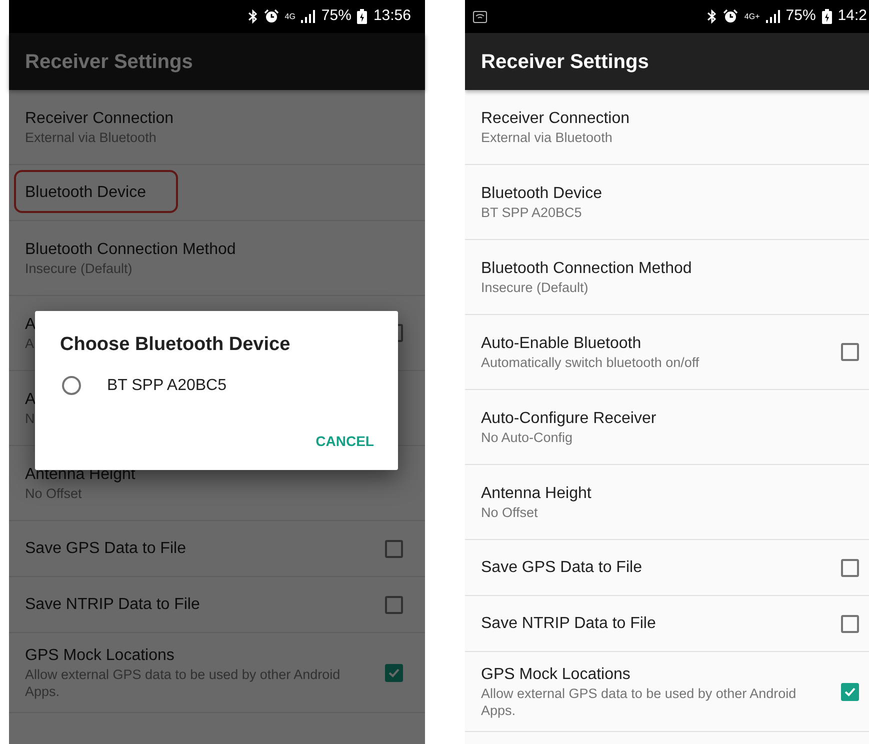 The image size is (869, 744). I want to click on radio-button, so click(71, 385).